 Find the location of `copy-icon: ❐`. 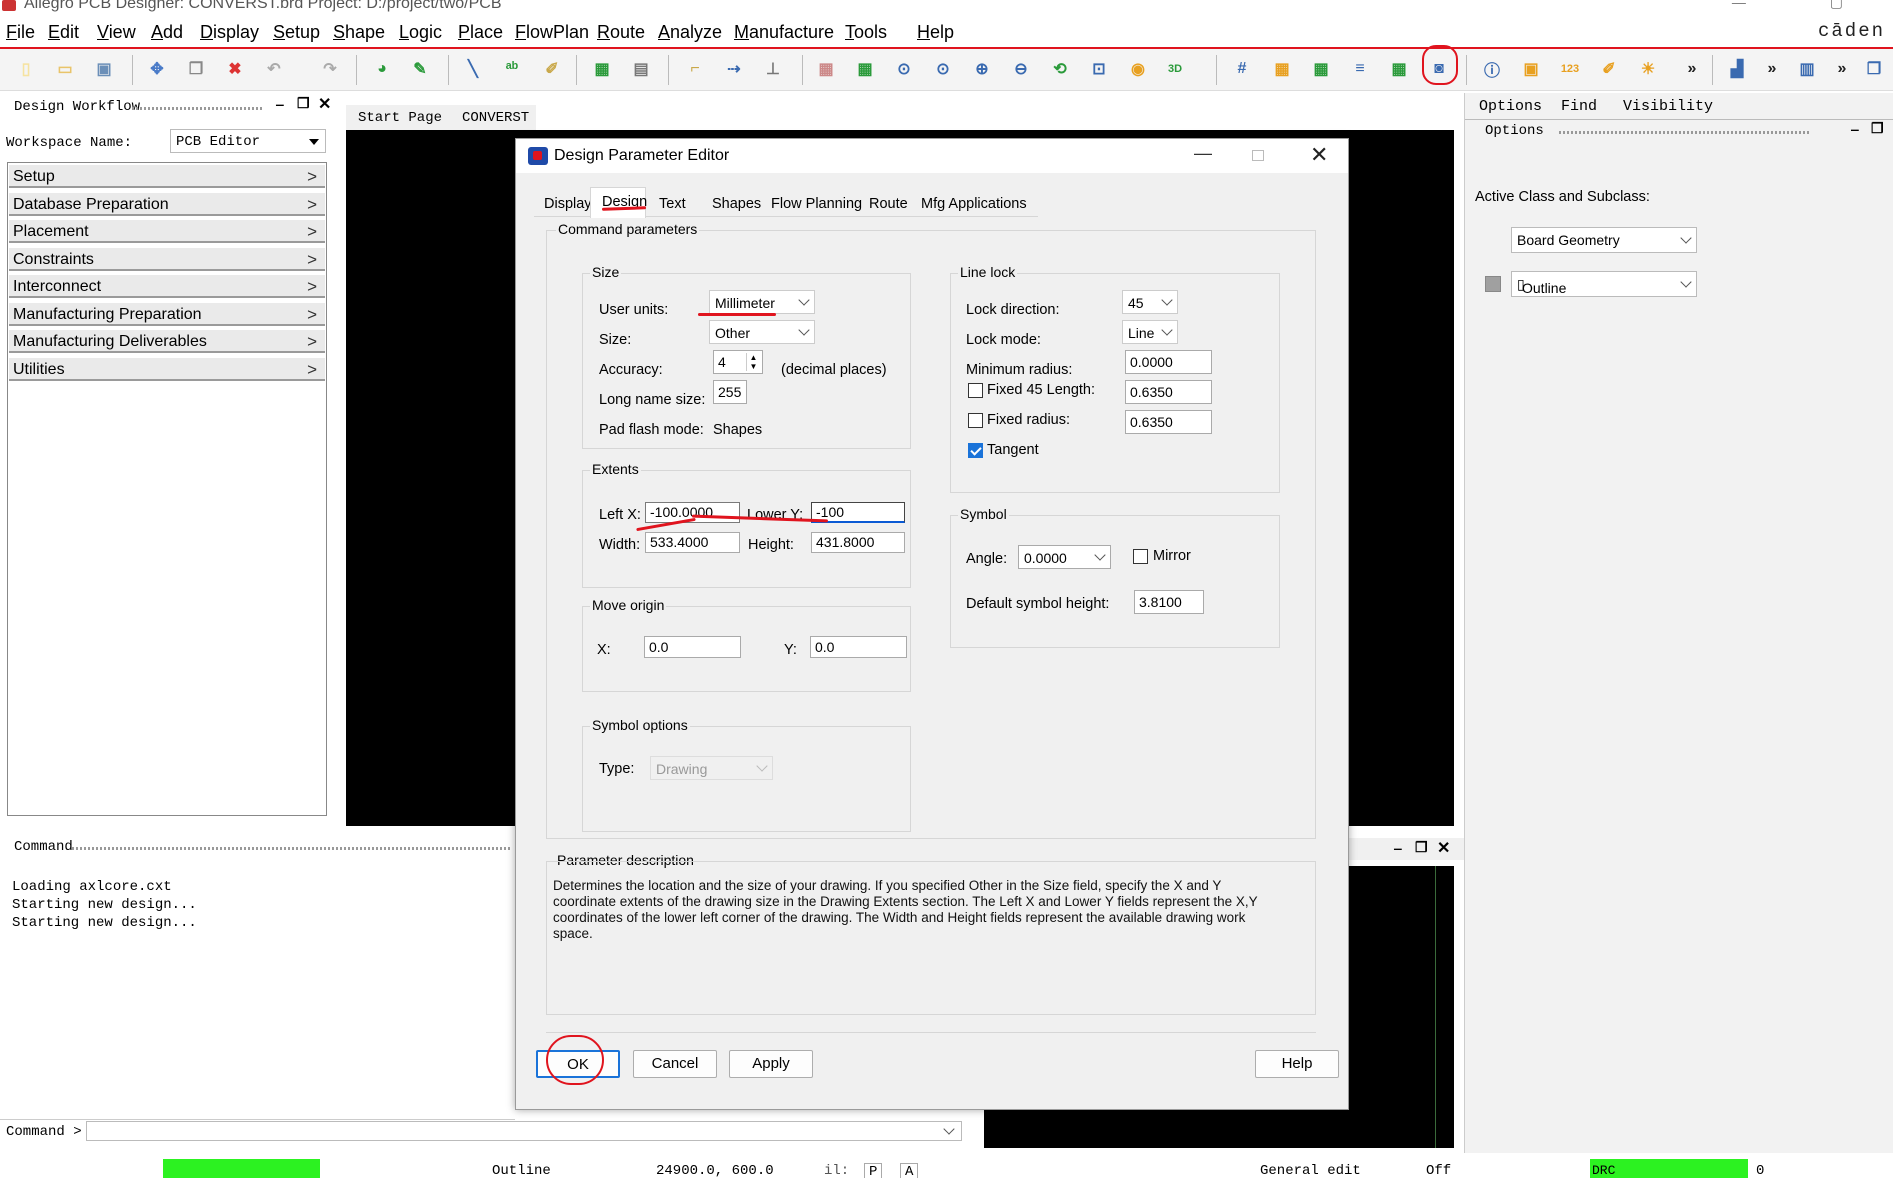

copy-icon: ❐ is located at coordinates (196, 69).